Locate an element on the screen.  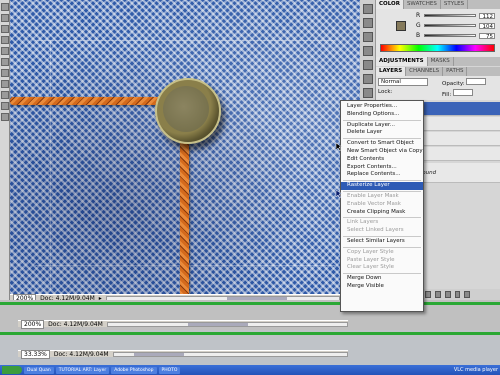
color-panel: R 112 G 104 B 75 is located at coordinates (438, 33).